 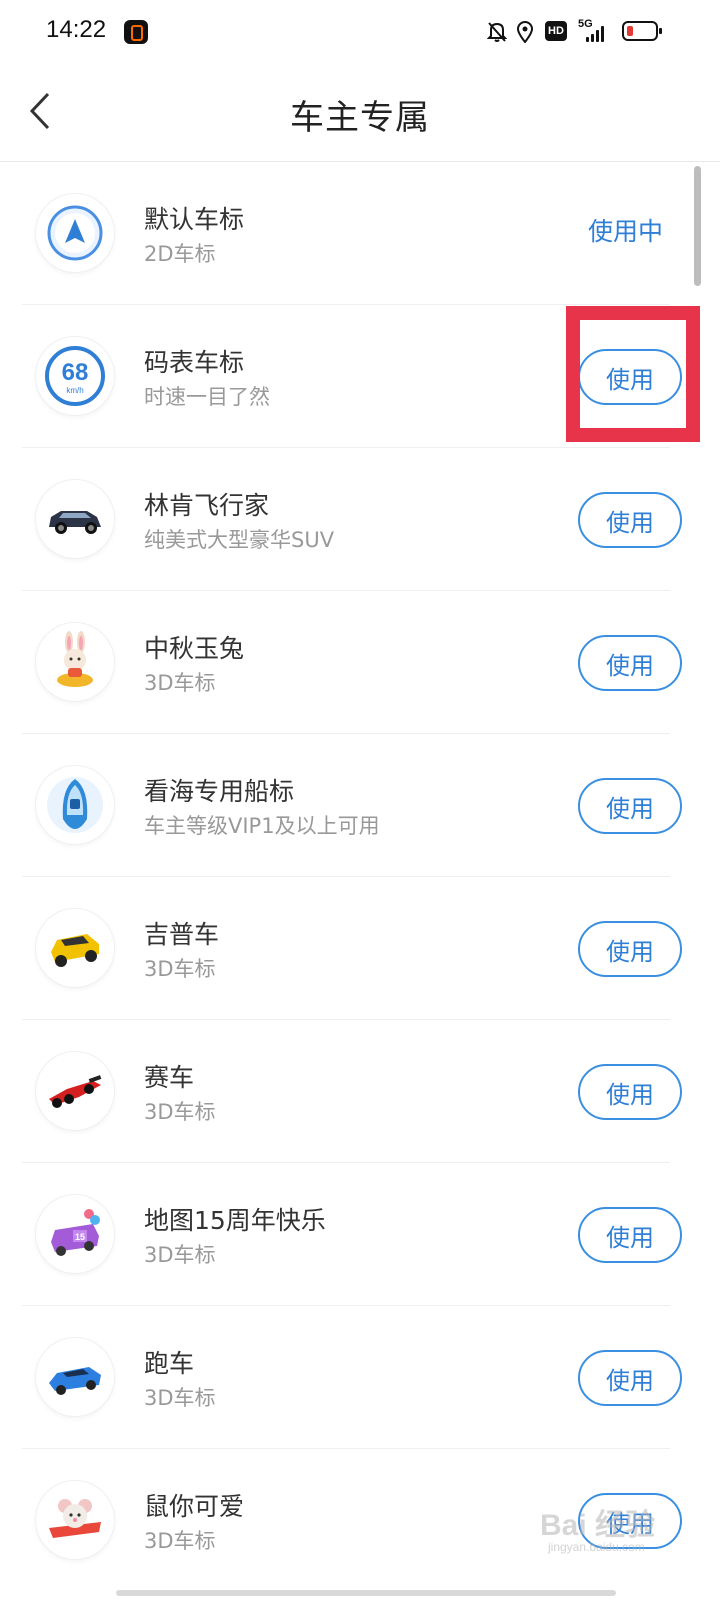 I want to click on item-title: 赛车, so click(x=169, y=1077).